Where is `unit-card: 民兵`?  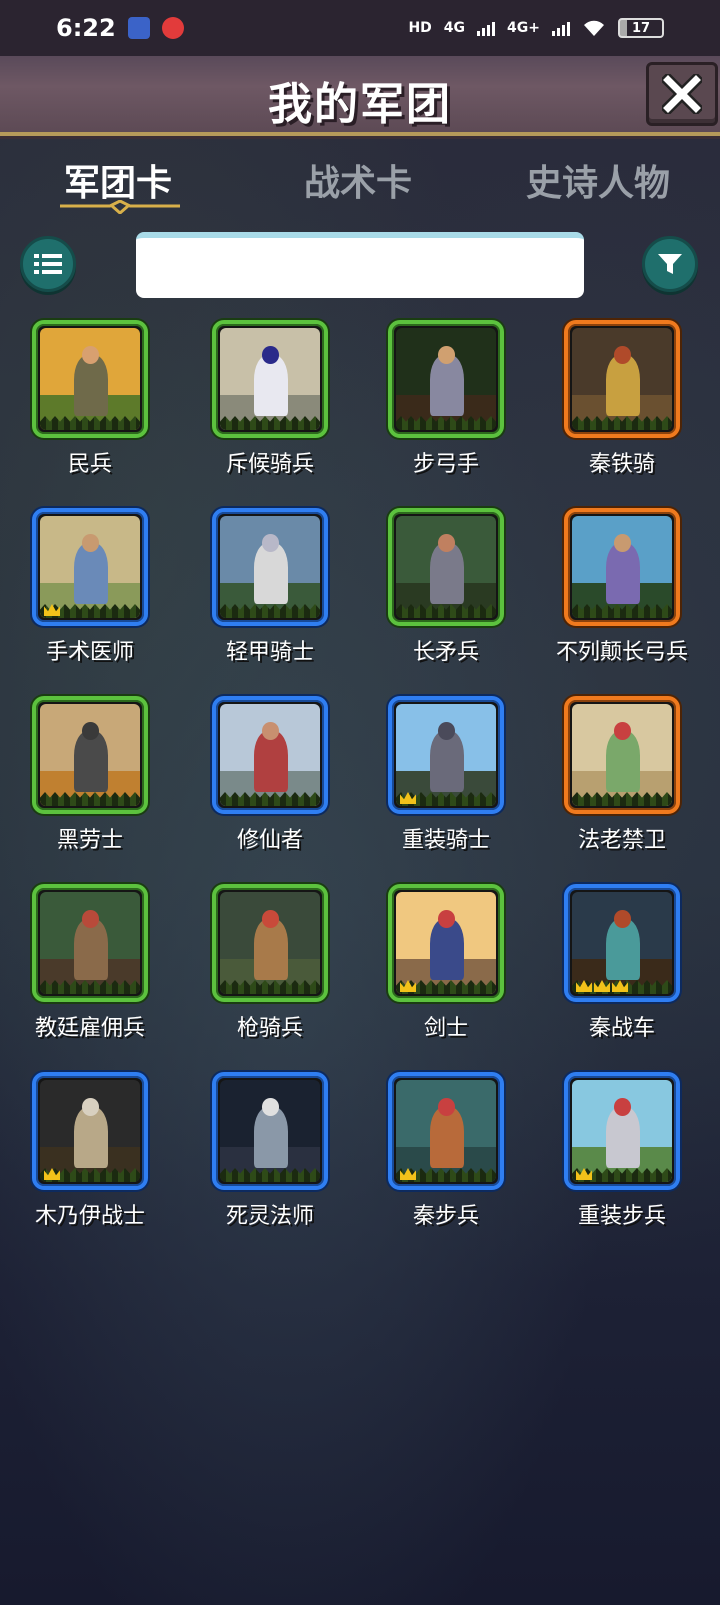 unit-card: 民兵 is located at coordinates (90, 410).